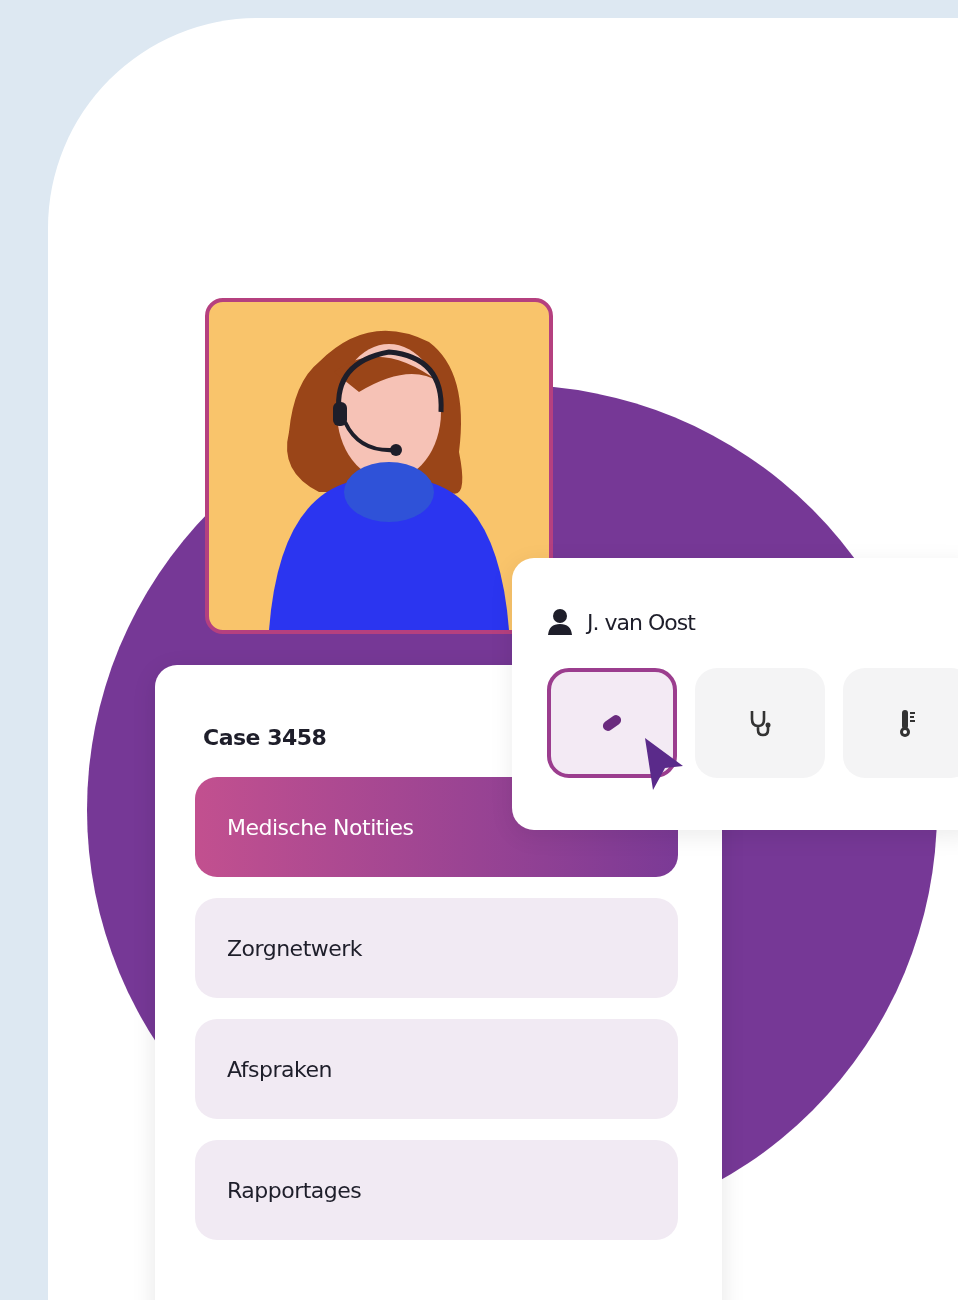 The image size is (958, 1300). I want to click on thermometer-icon, so click(908, 723).